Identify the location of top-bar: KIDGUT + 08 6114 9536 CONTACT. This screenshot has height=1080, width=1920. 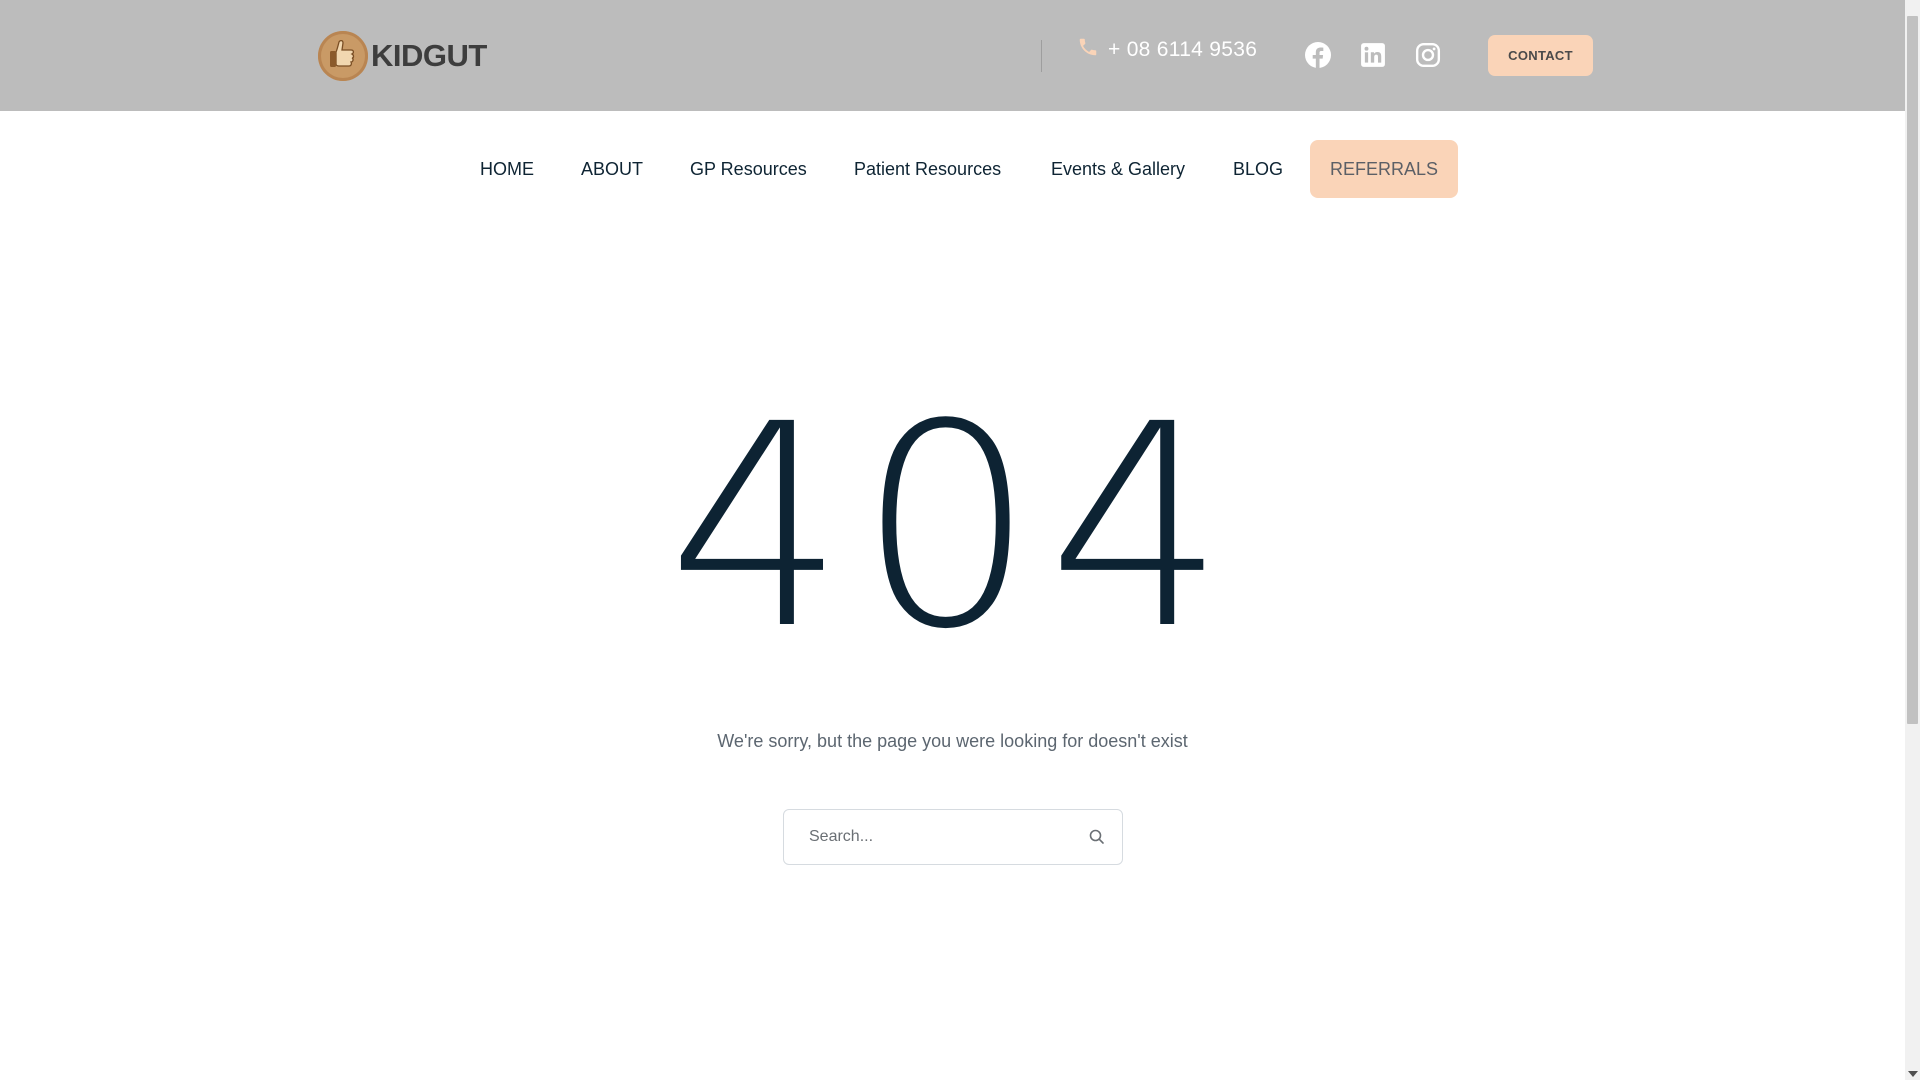
(952, 55).